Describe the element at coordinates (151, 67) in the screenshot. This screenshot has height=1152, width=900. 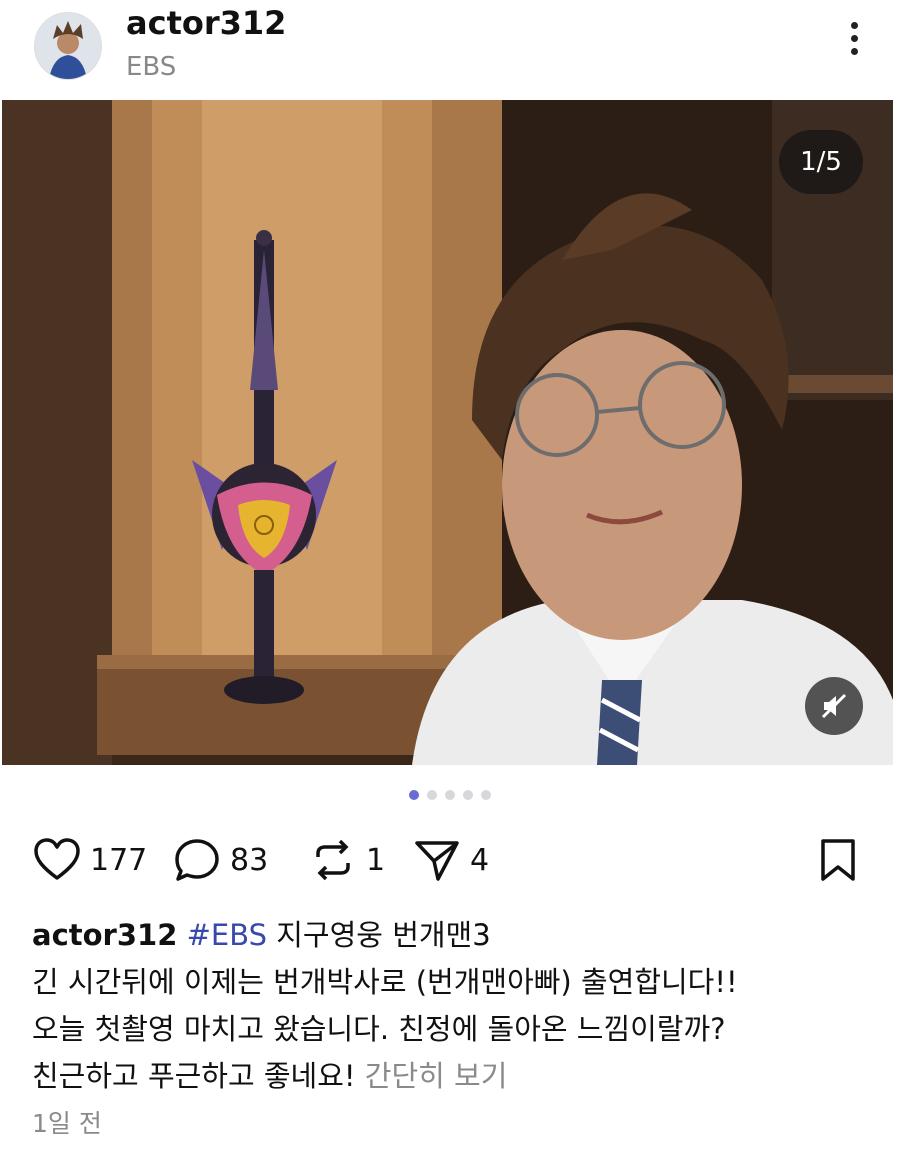
I see `post-subtitle: EBS` at that location.